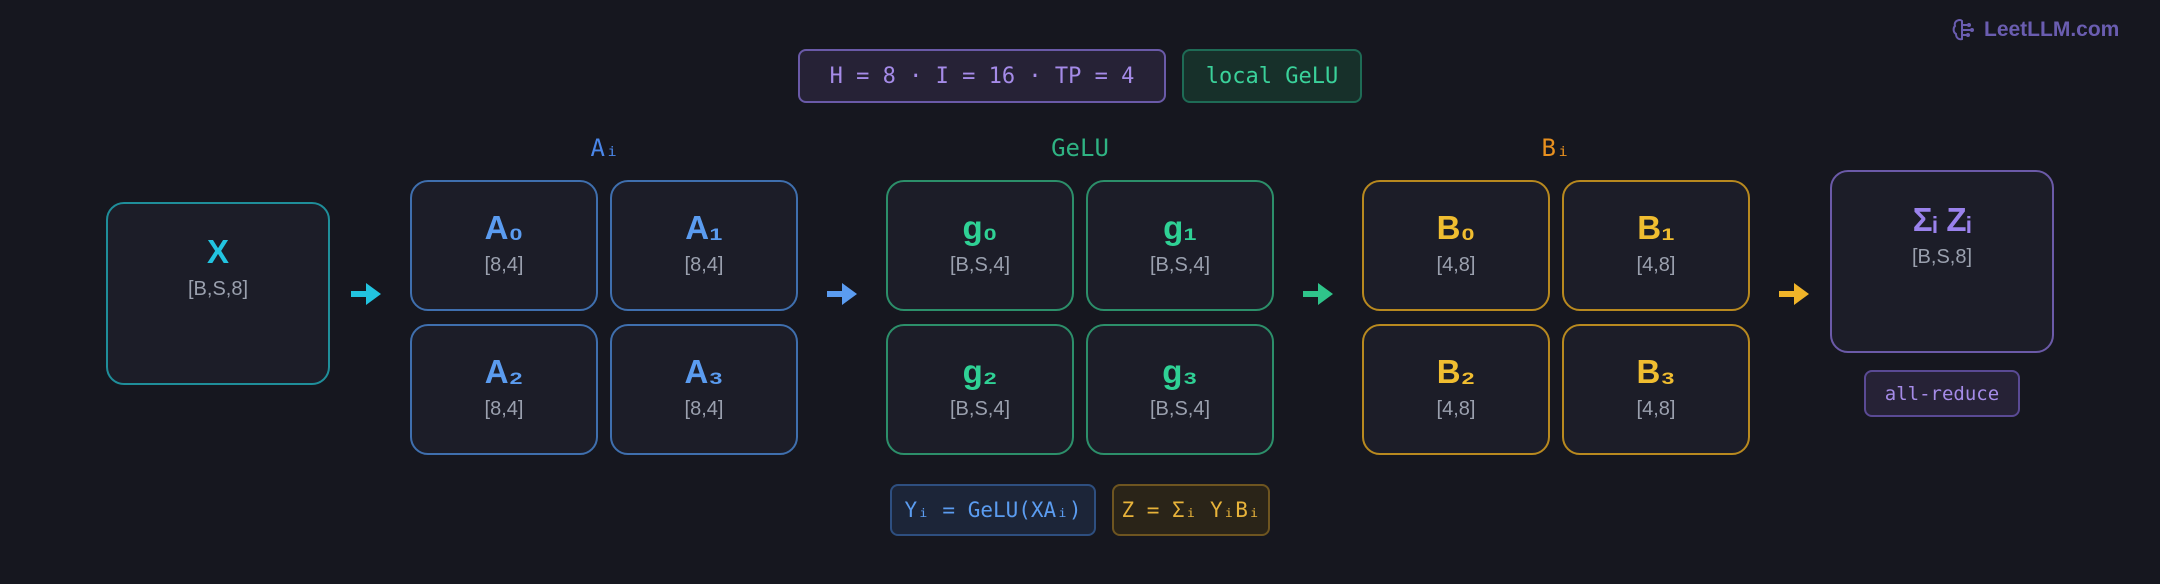 The width and height of the screenshot is (2160, 584). I want to click on formula-z-label: Z = Σᵢ YᵢBᵢ, so click(1191, 510).